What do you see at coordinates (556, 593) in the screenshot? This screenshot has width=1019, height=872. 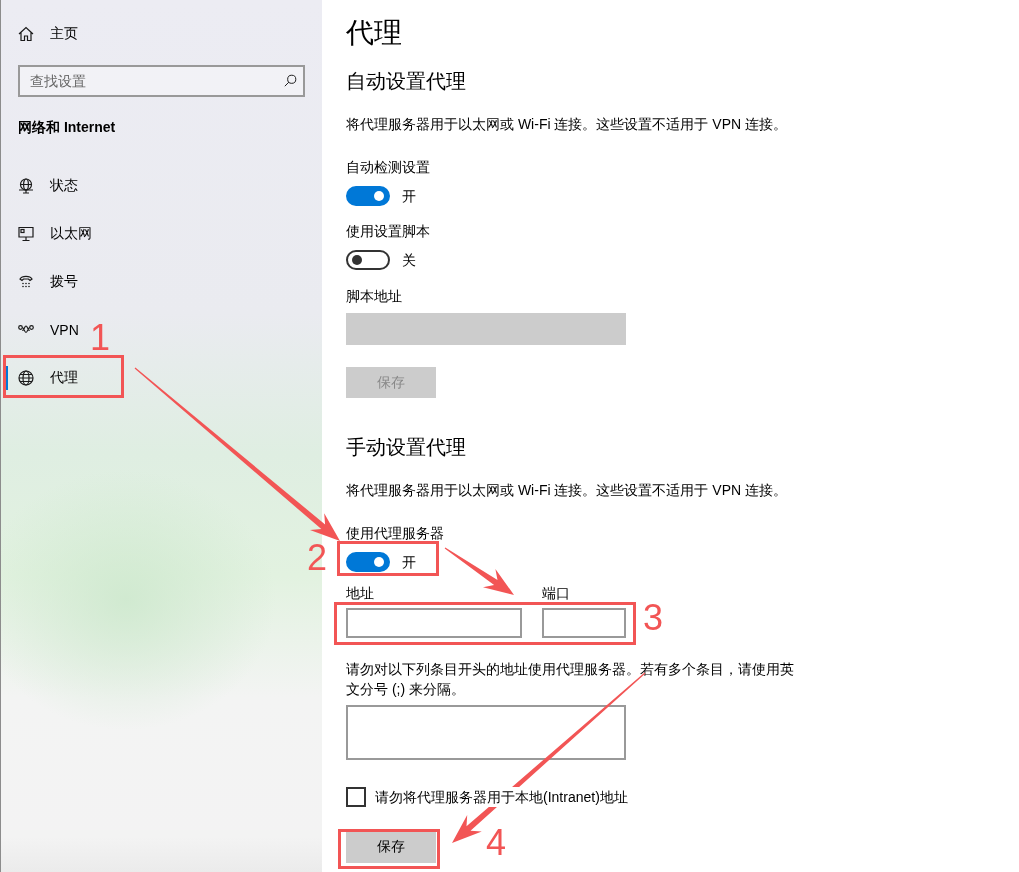 I see `field-label: 端口` at bounding box center [556, 593].